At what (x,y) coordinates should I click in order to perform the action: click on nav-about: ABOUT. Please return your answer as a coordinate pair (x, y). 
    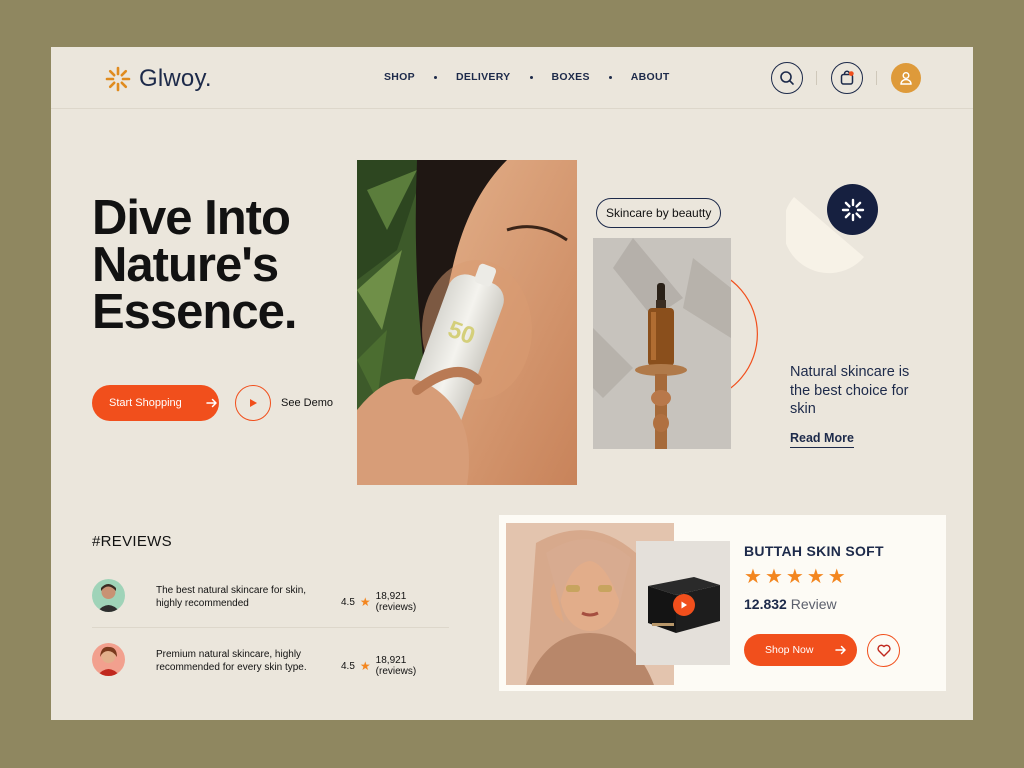
    Looking at the image, I should click on (650, 77).